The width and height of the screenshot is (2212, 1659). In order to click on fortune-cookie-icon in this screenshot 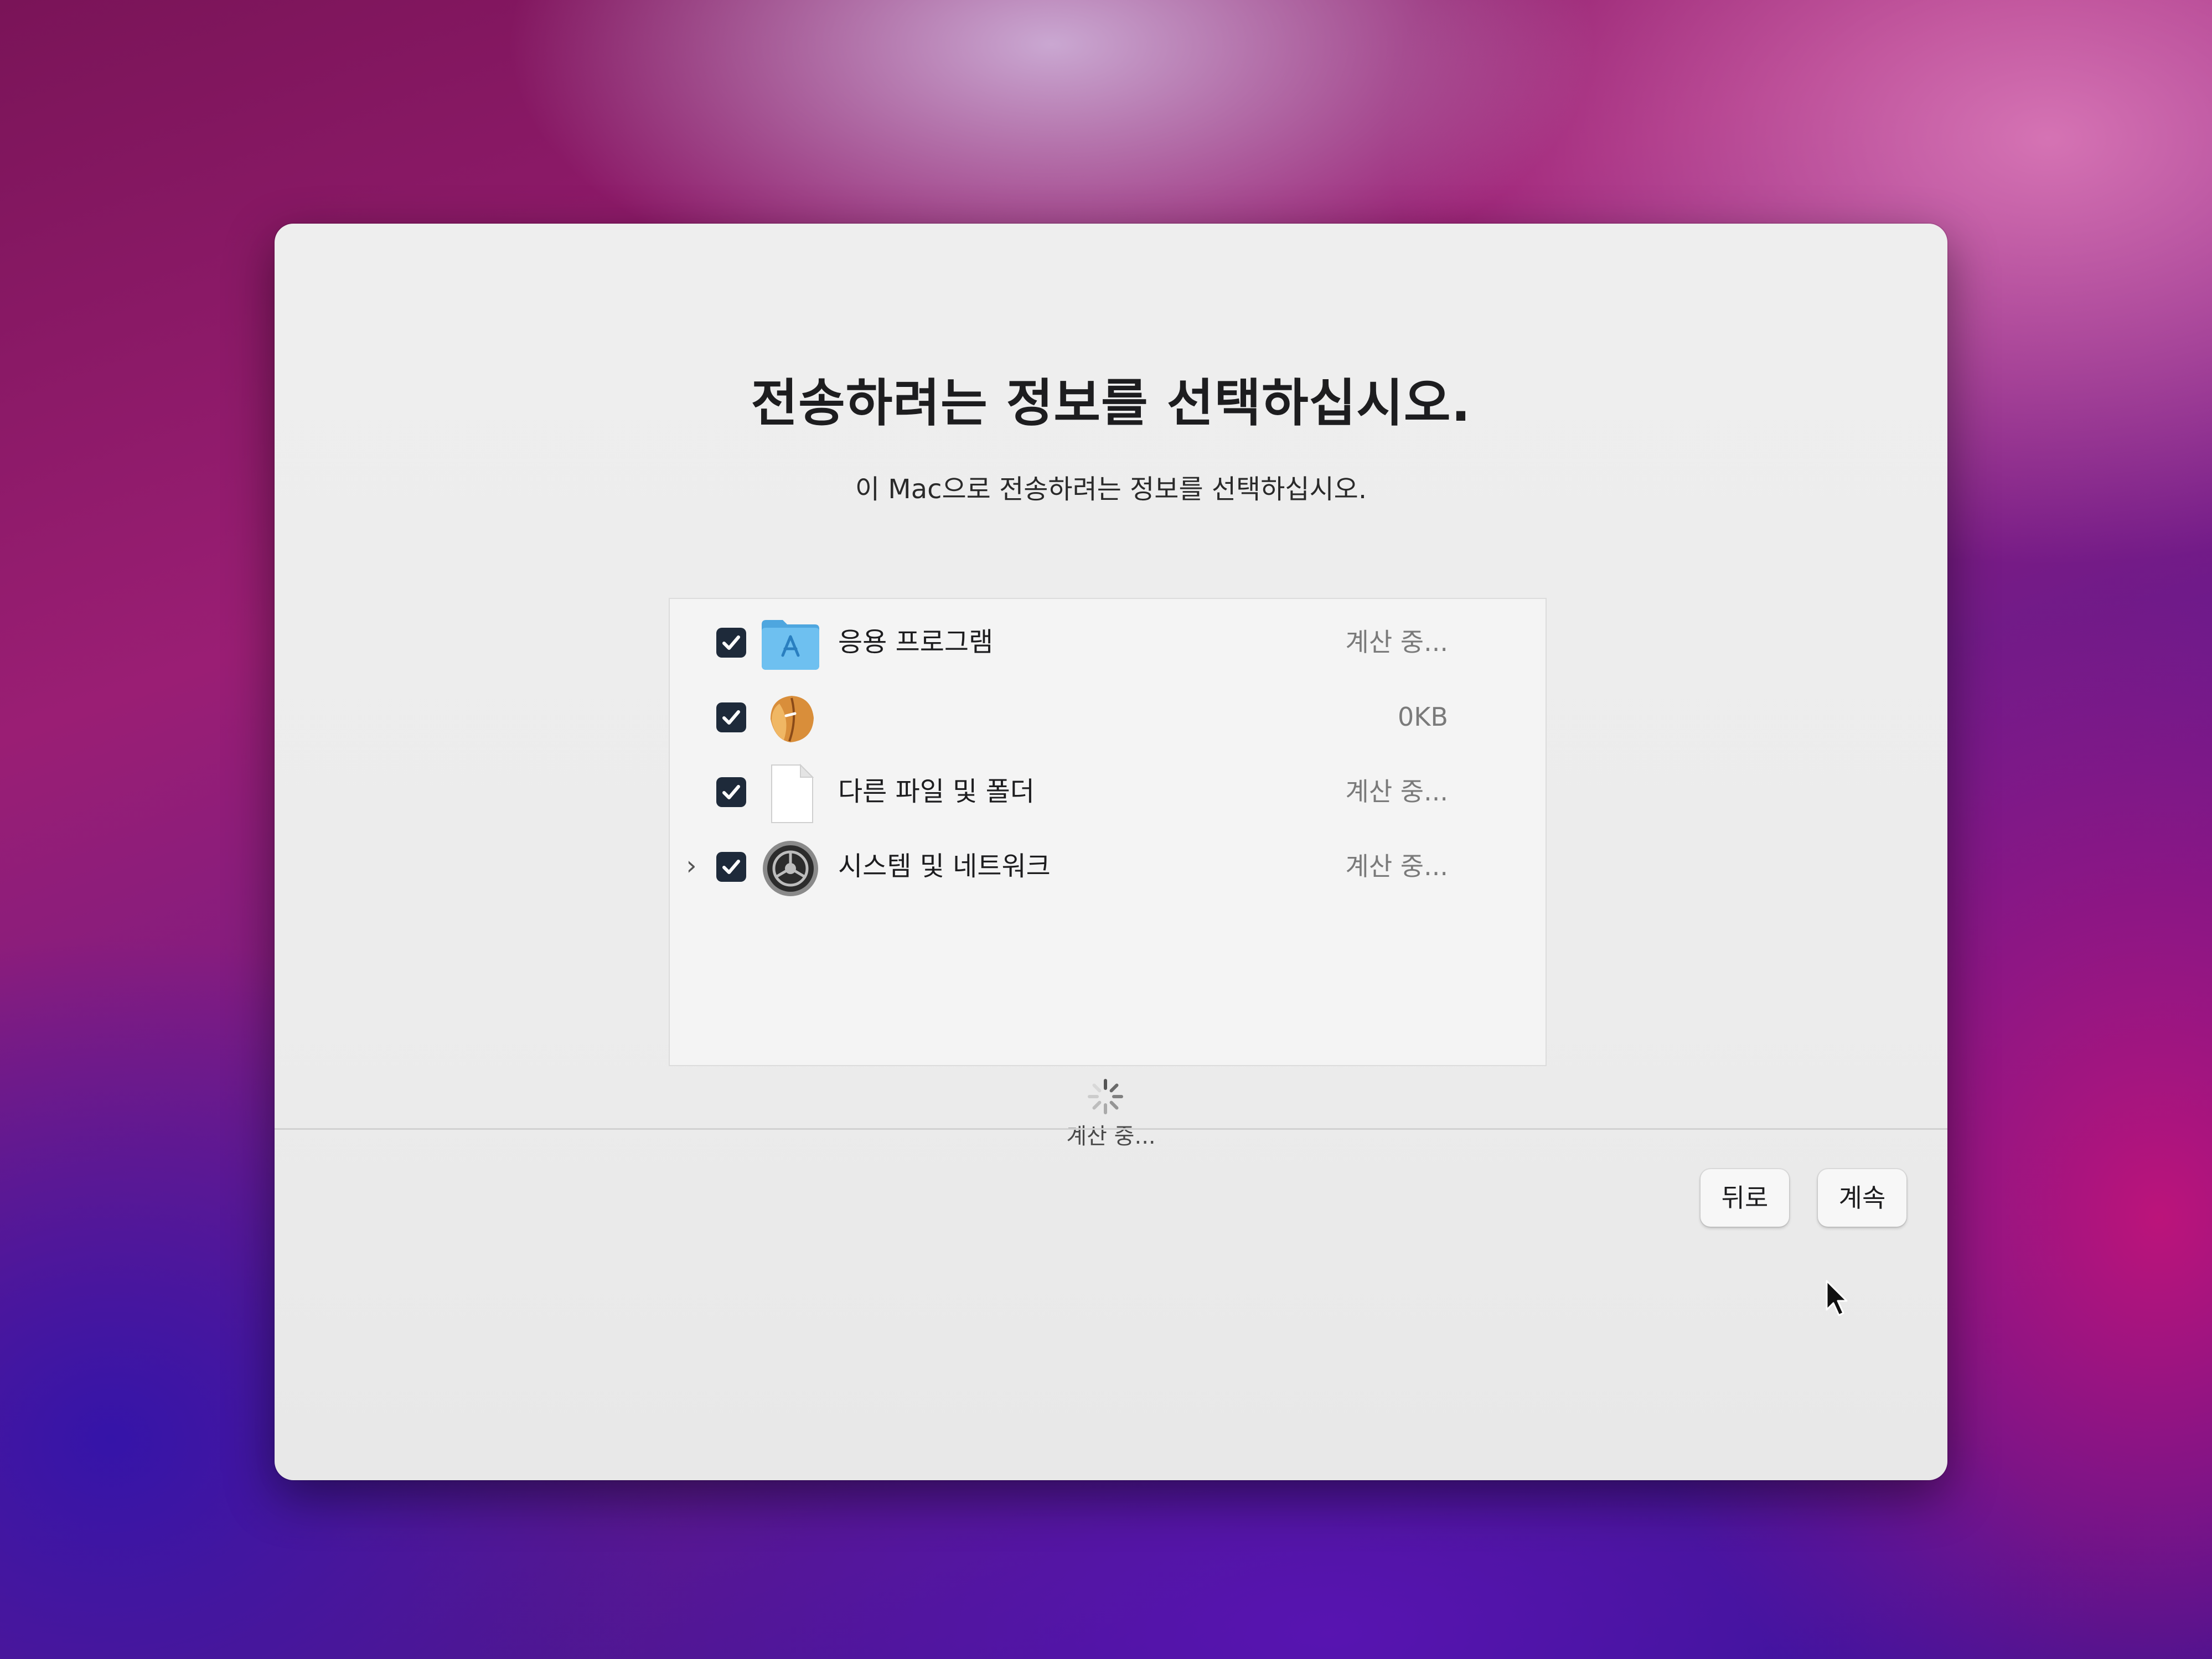, I will do `click(790, 719)`.